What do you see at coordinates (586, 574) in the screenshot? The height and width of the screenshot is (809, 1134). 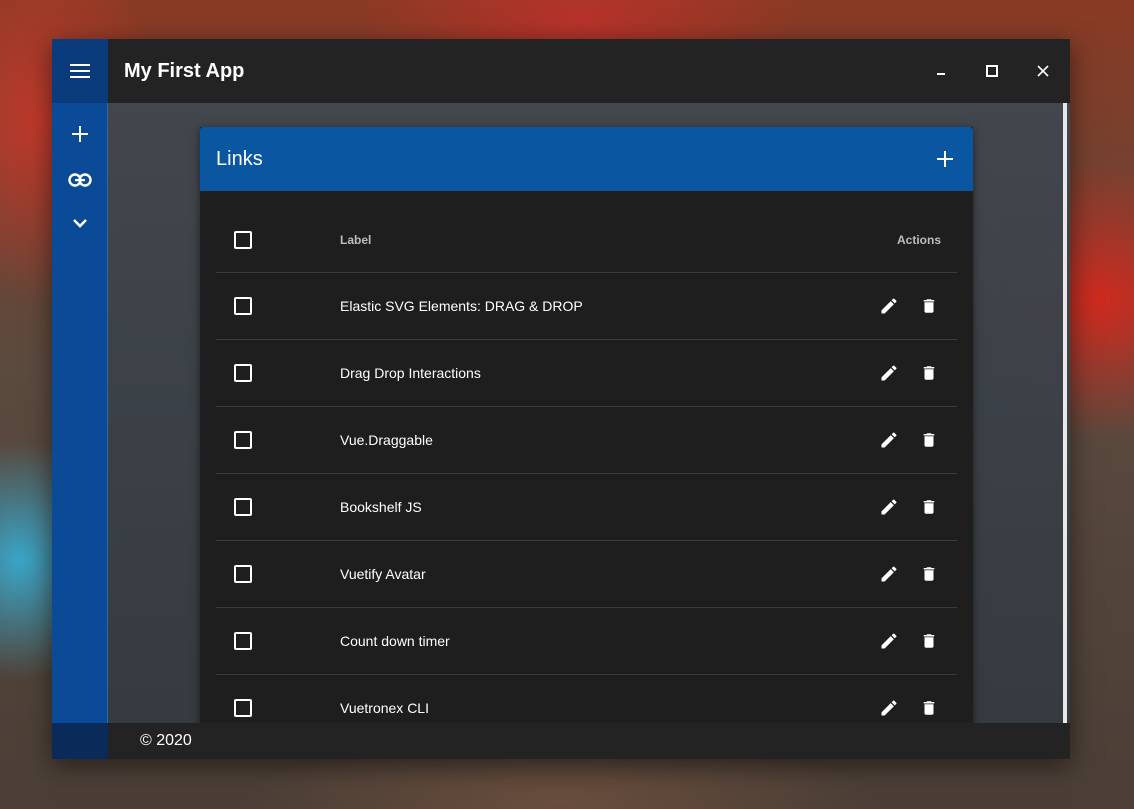 I see `table-row: Vuetify Avatar` at bounding box center [586, 574].